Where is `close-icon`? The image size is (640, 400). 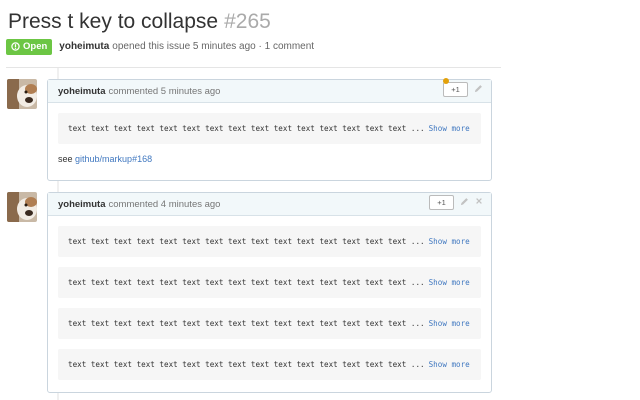
close-icon is located at coordinates (479, 202).